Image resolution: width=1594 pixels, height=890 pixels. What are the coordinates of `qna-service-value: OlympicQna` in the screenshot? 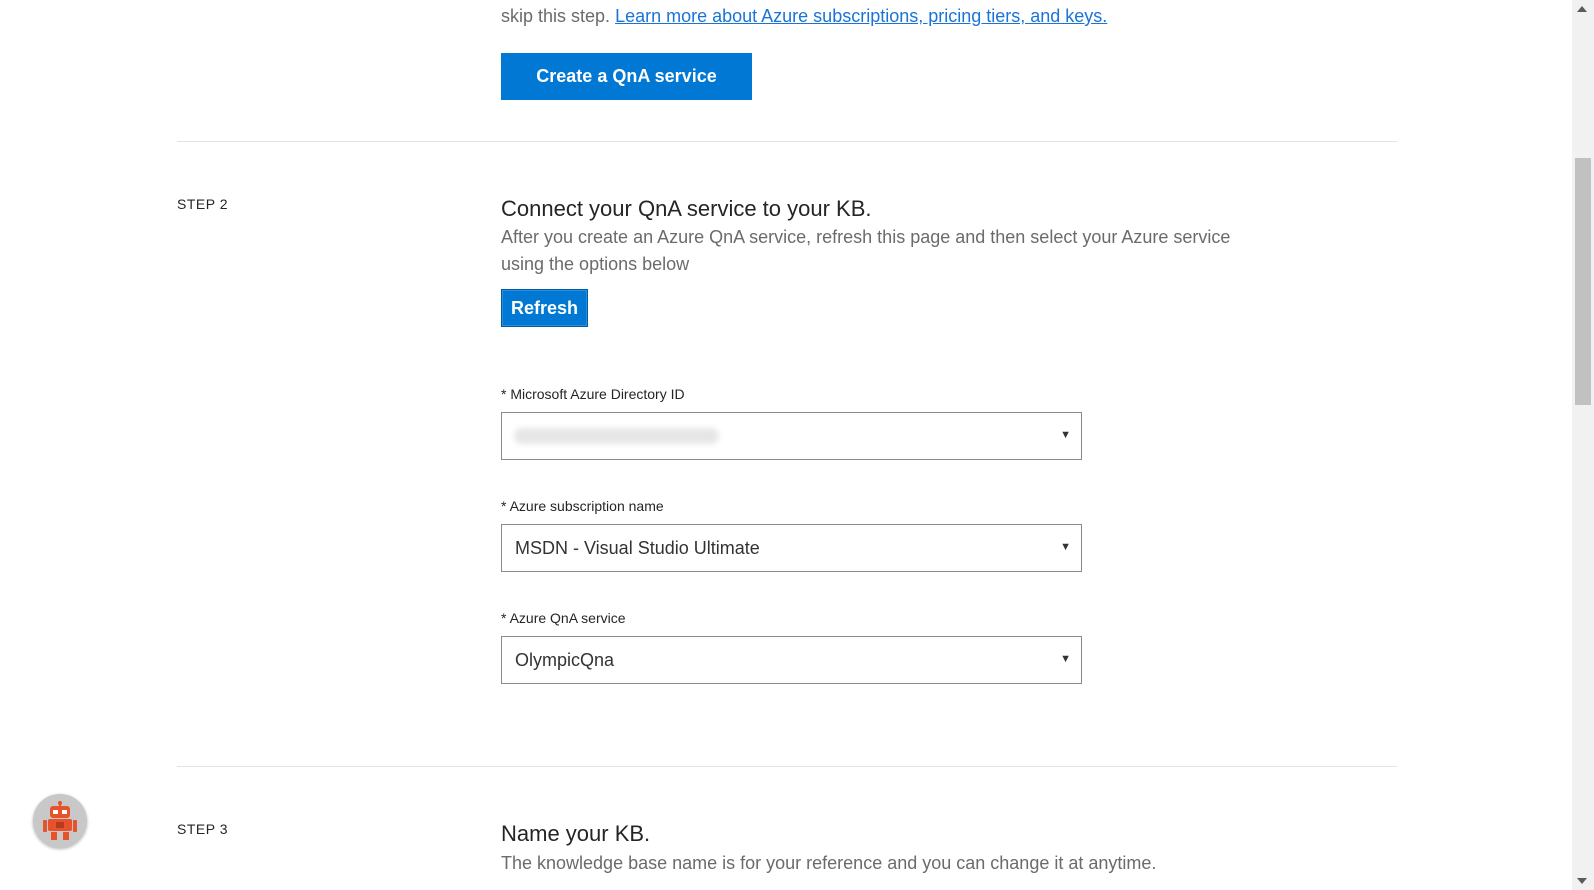 It's located at (565, 660).